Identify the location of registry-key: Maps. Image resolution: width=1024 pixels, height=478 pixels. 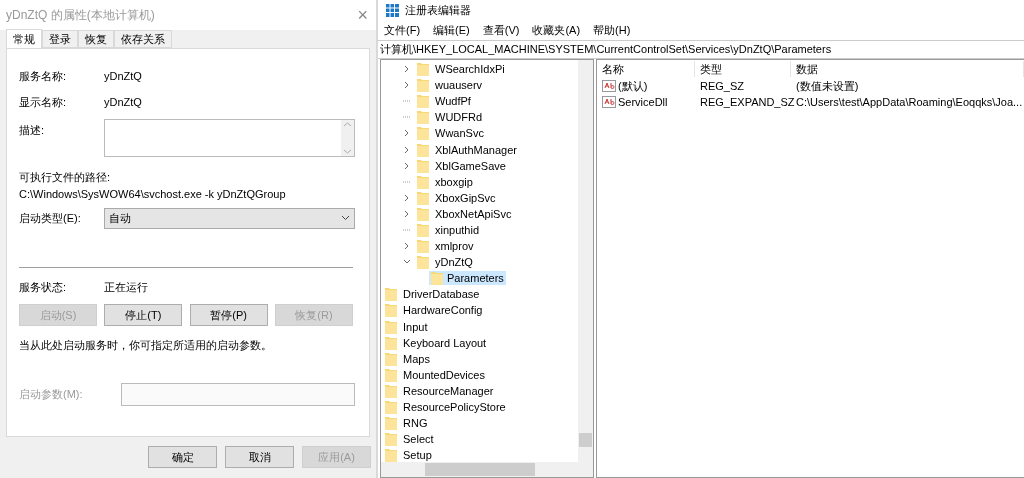
(416, 358).